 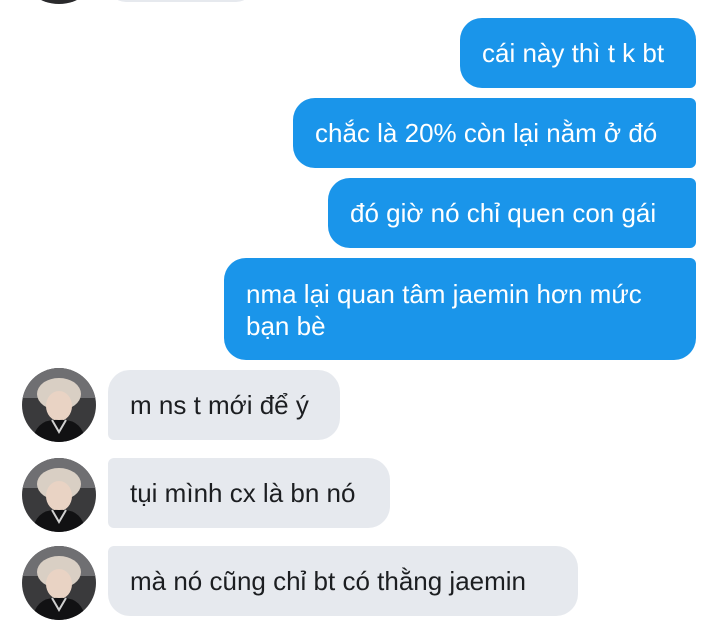 I want to click on incoming-message: m ns t mới để ý, so click(x=224, y=405).